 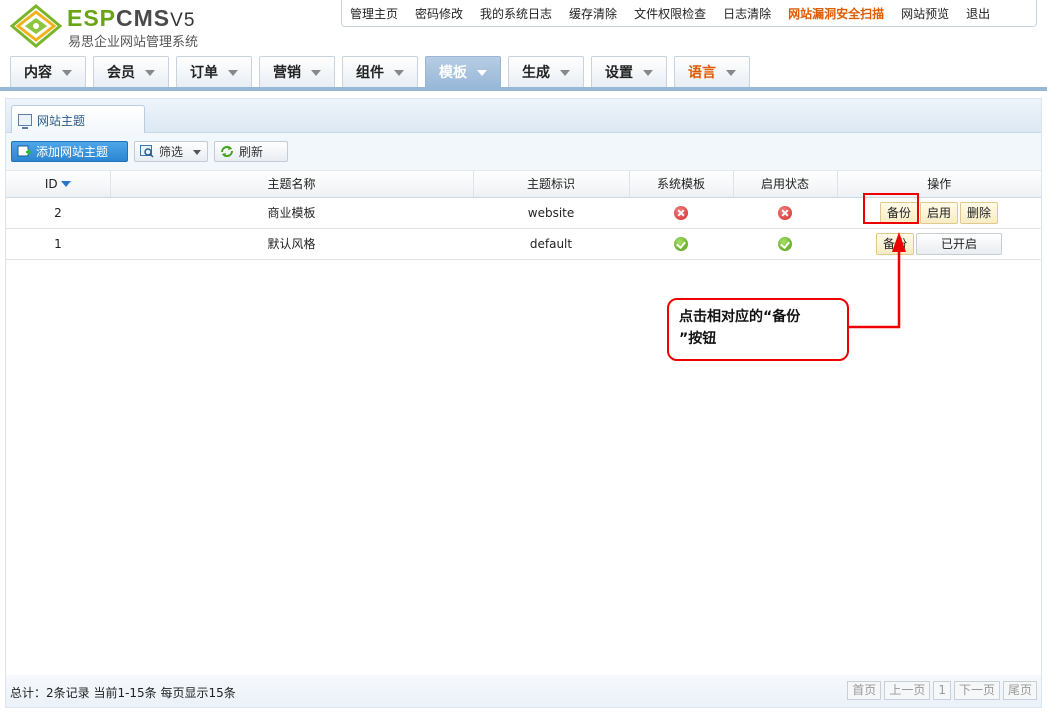 I want to click on tab-label: 语言, so click(x=702, y=73).